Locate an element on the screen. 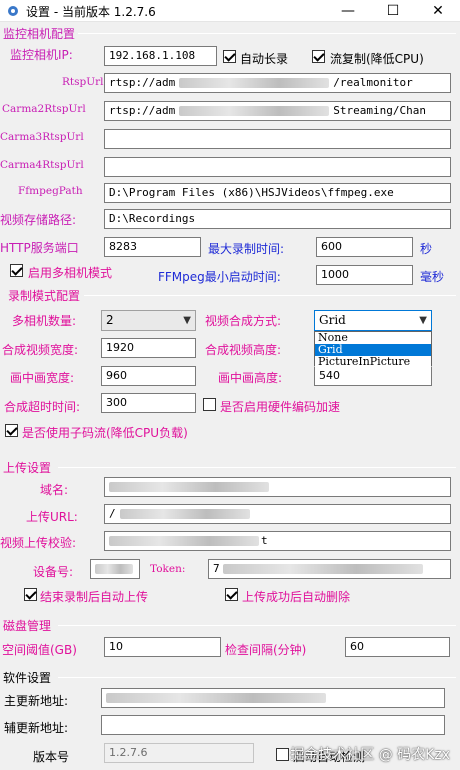  version-input: 1.2.7.6 is located at coordinates (179, 753).